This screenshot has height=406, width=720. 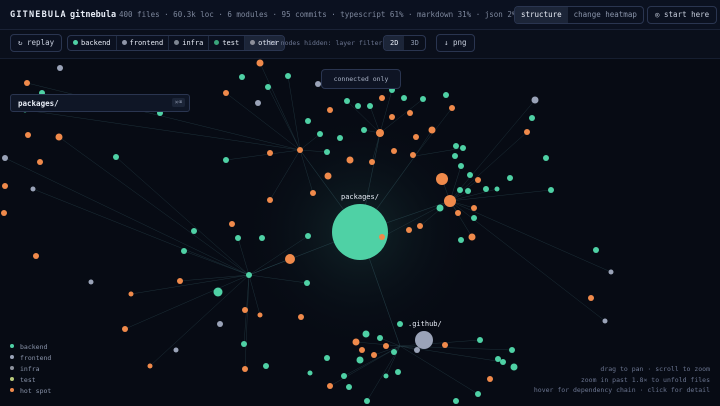 I want to click on start-here-button: ◎ start here, so click(x=682, y=15).